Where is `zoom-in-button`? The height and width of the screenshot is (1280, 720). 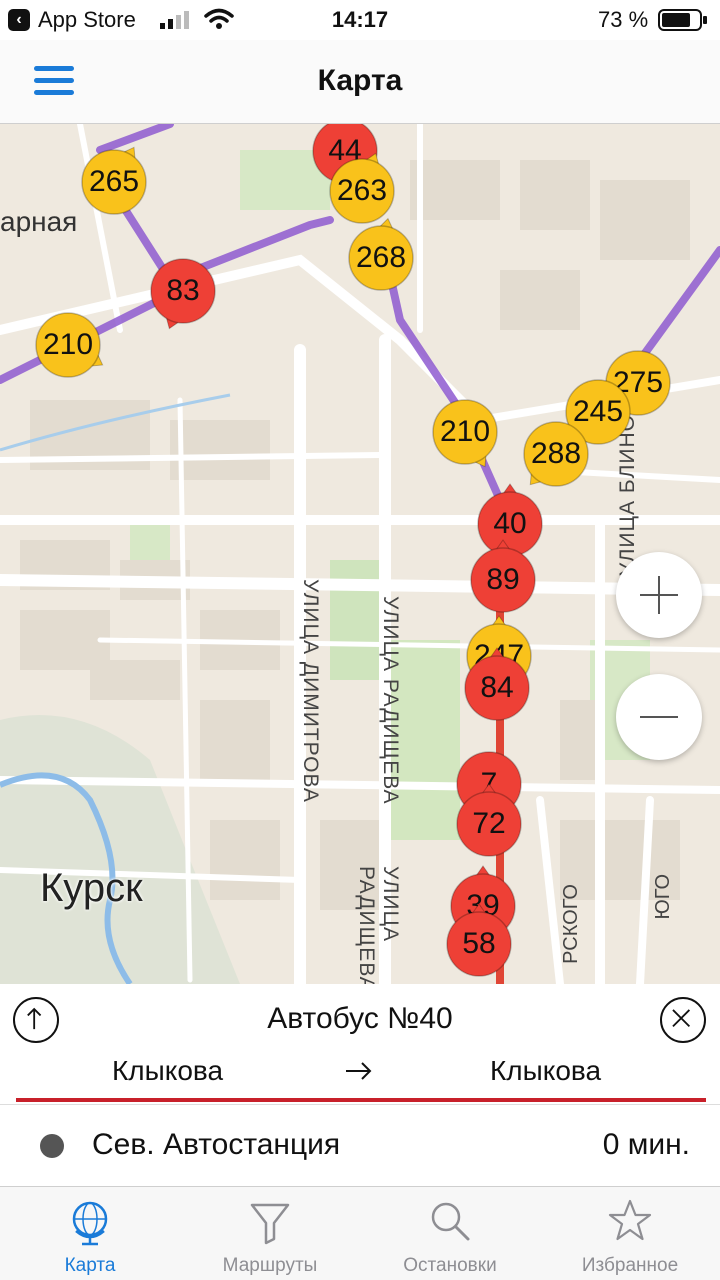 zoom-in-button is located at coordinates (659, 595).